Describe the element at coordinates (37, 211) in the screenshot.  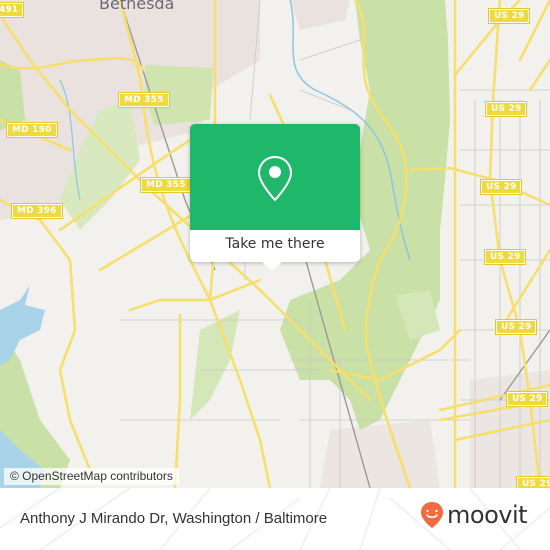
I see `route-shield: MD 396` at that location.